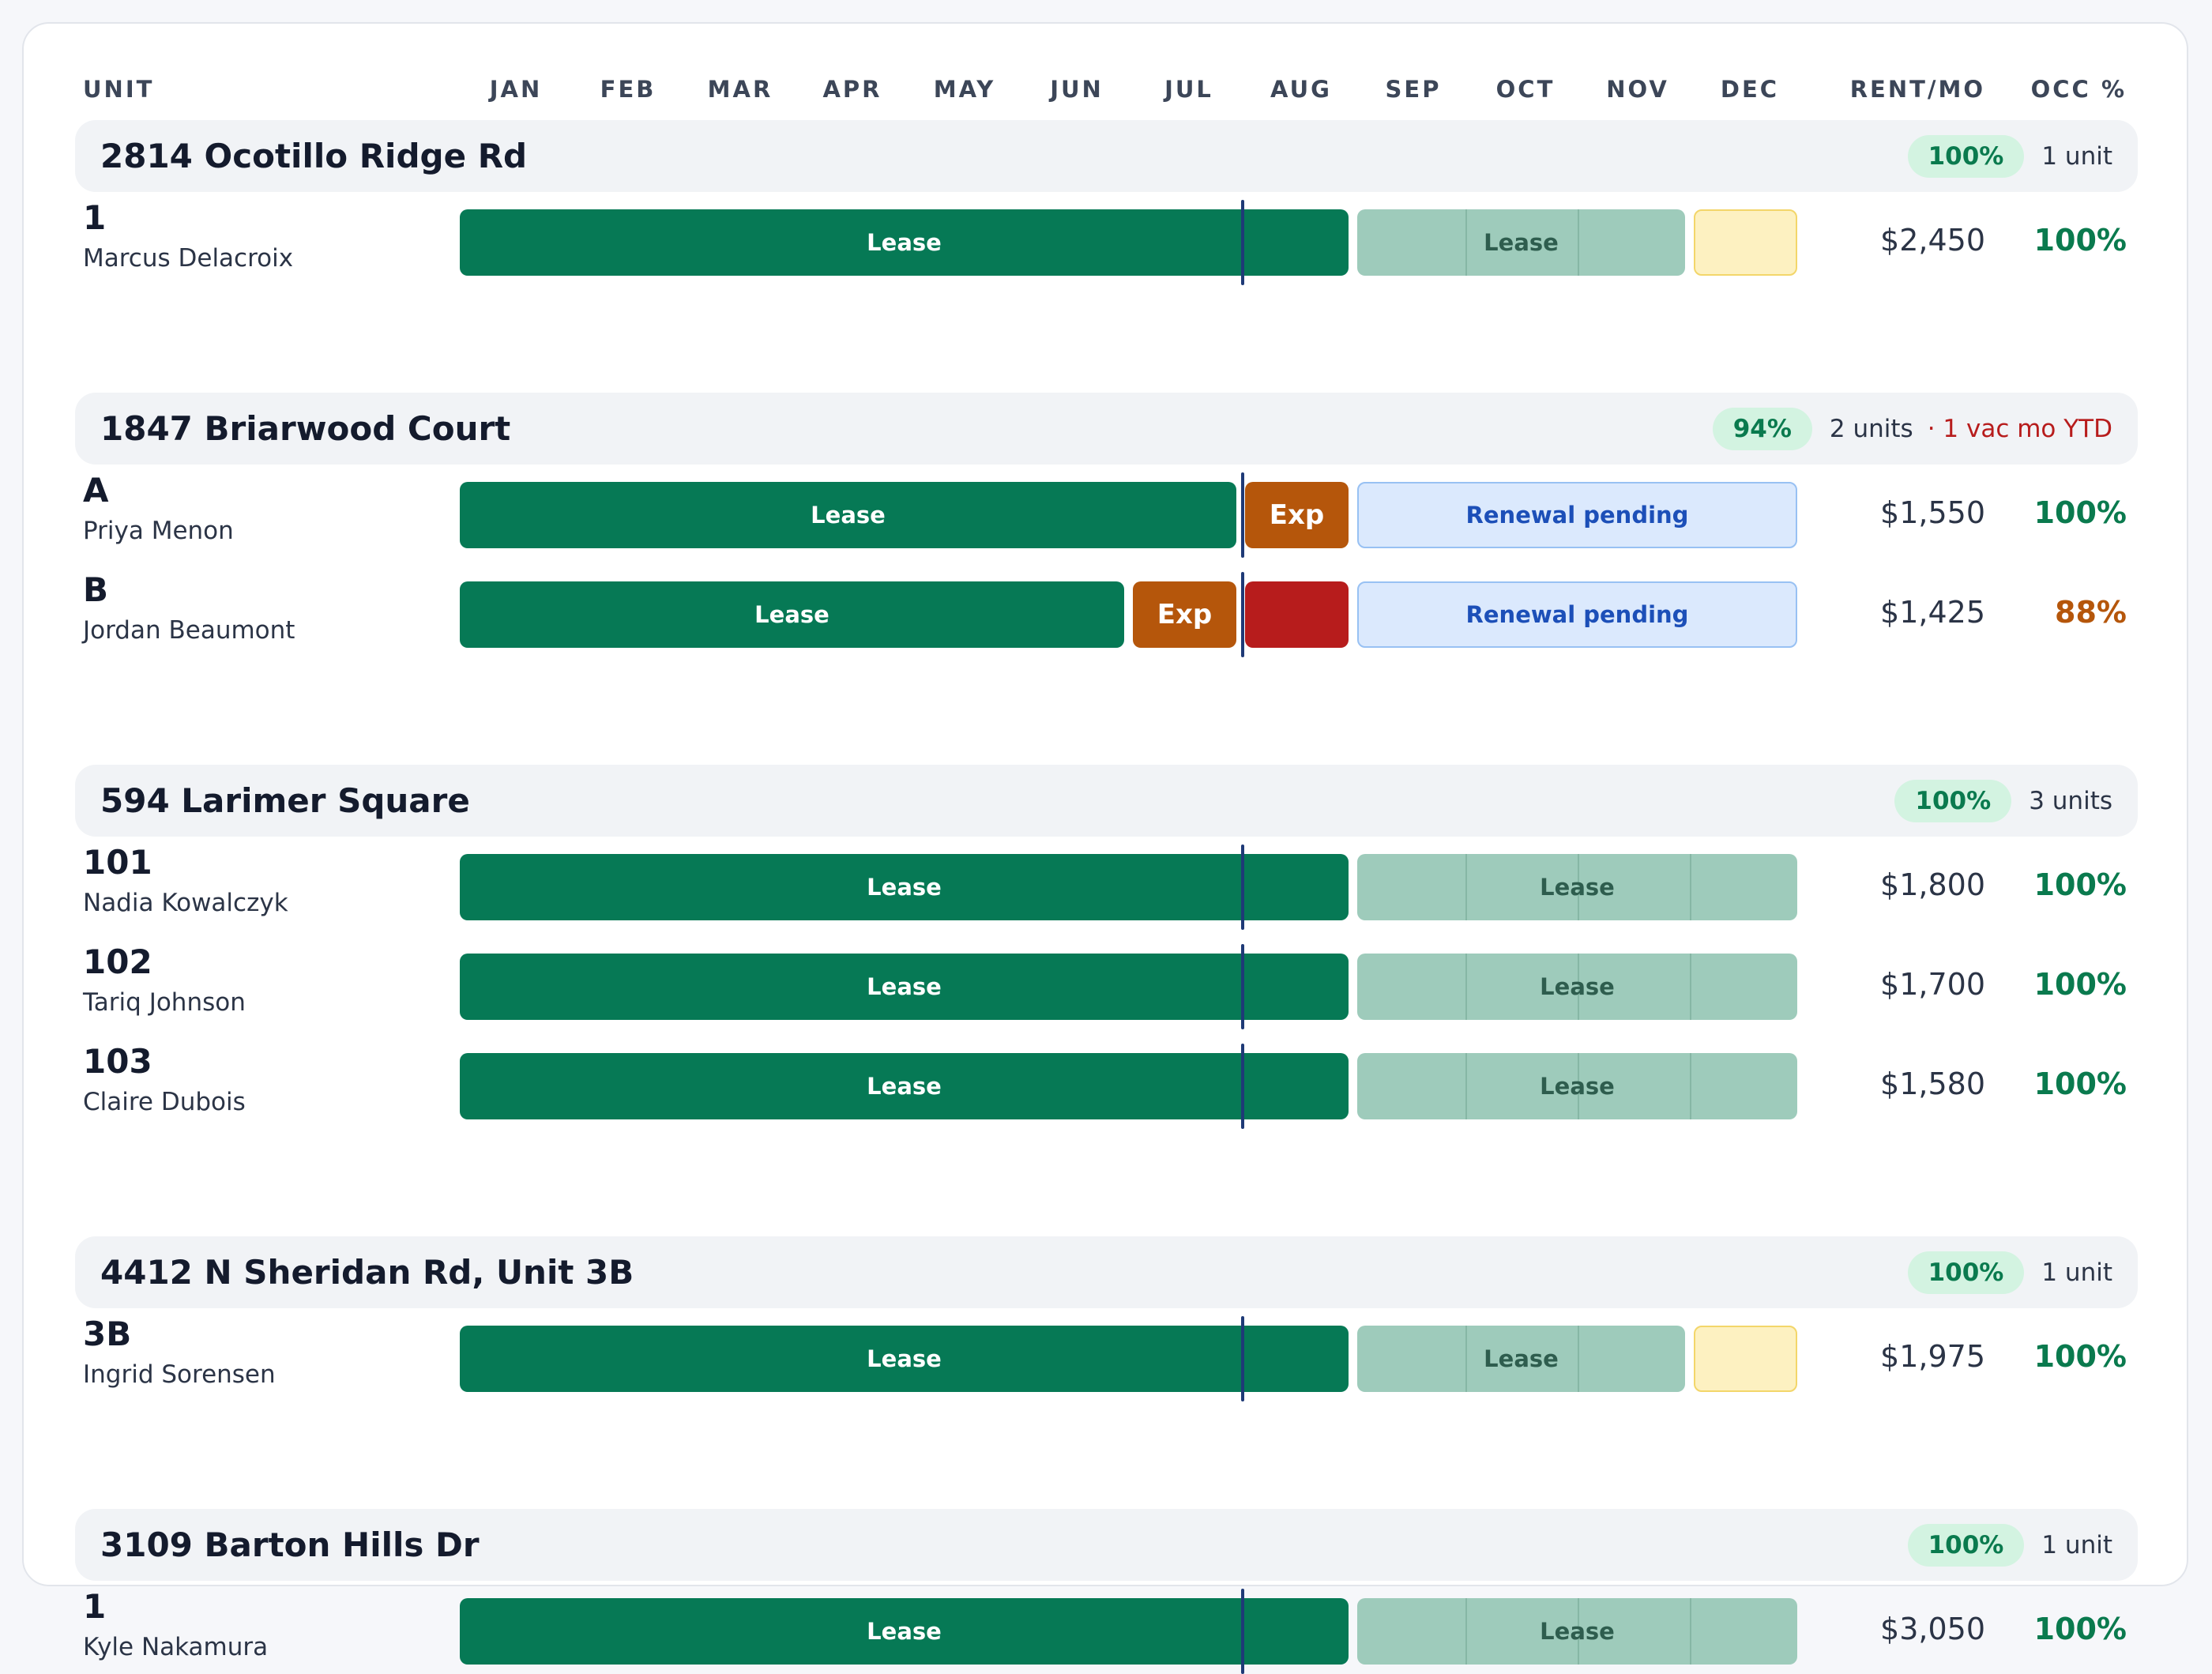 The image size is (2212, 1674). What do you see at coordinates (1106, 156) in the screenshot?
I see `property-header: 2814 Ocotillo Ridge Rd 100% 1 unit` at bounding box center [1106, 156].